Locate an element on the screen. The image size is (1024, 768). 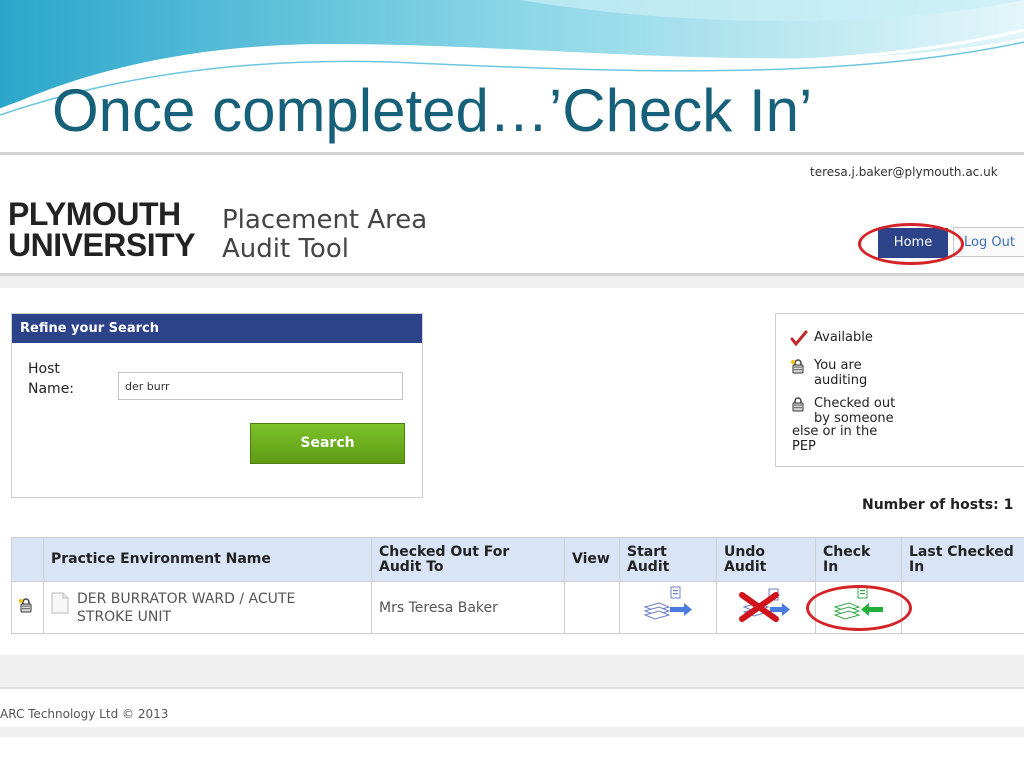
checkmark-icon is located at coordinates (799, 338).